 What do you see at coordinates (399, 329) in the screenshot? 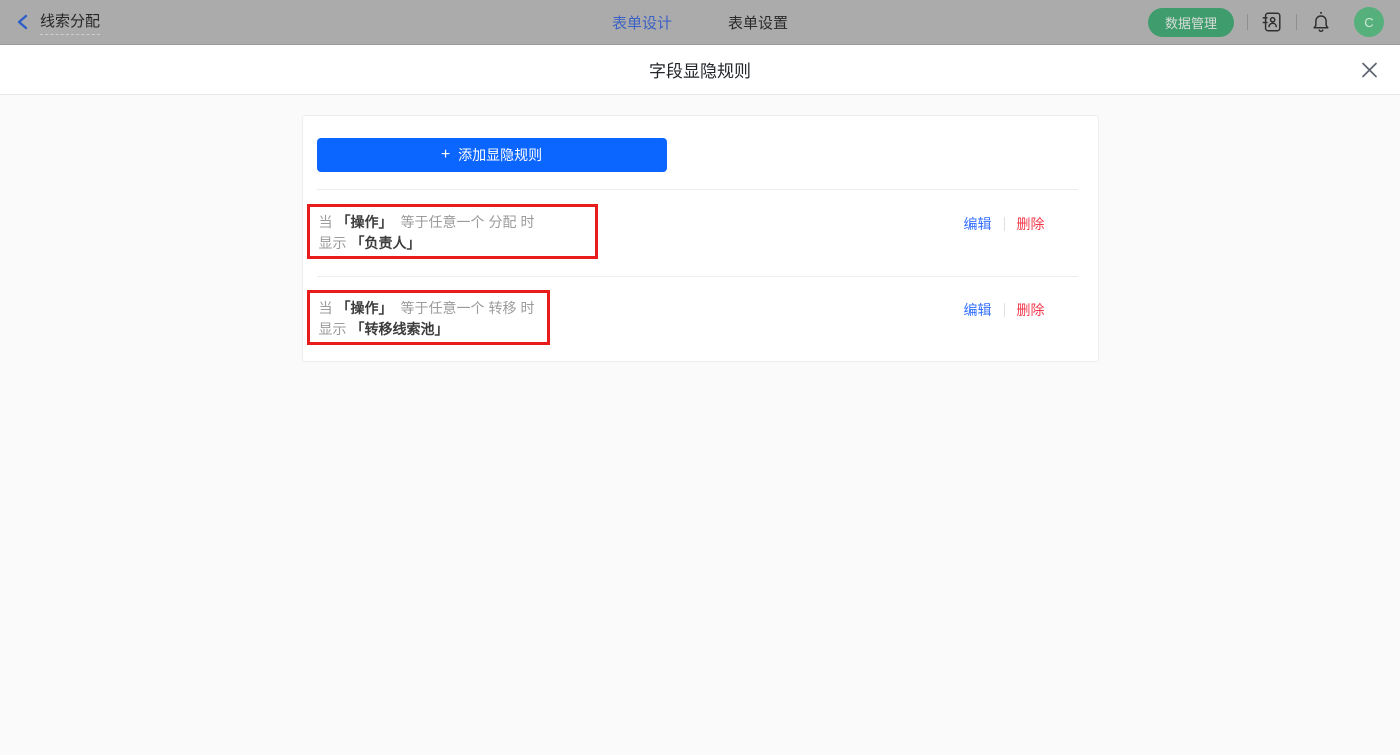
I see `rule-target-field: 「转移线索池」` at bounding box center [399, 329].